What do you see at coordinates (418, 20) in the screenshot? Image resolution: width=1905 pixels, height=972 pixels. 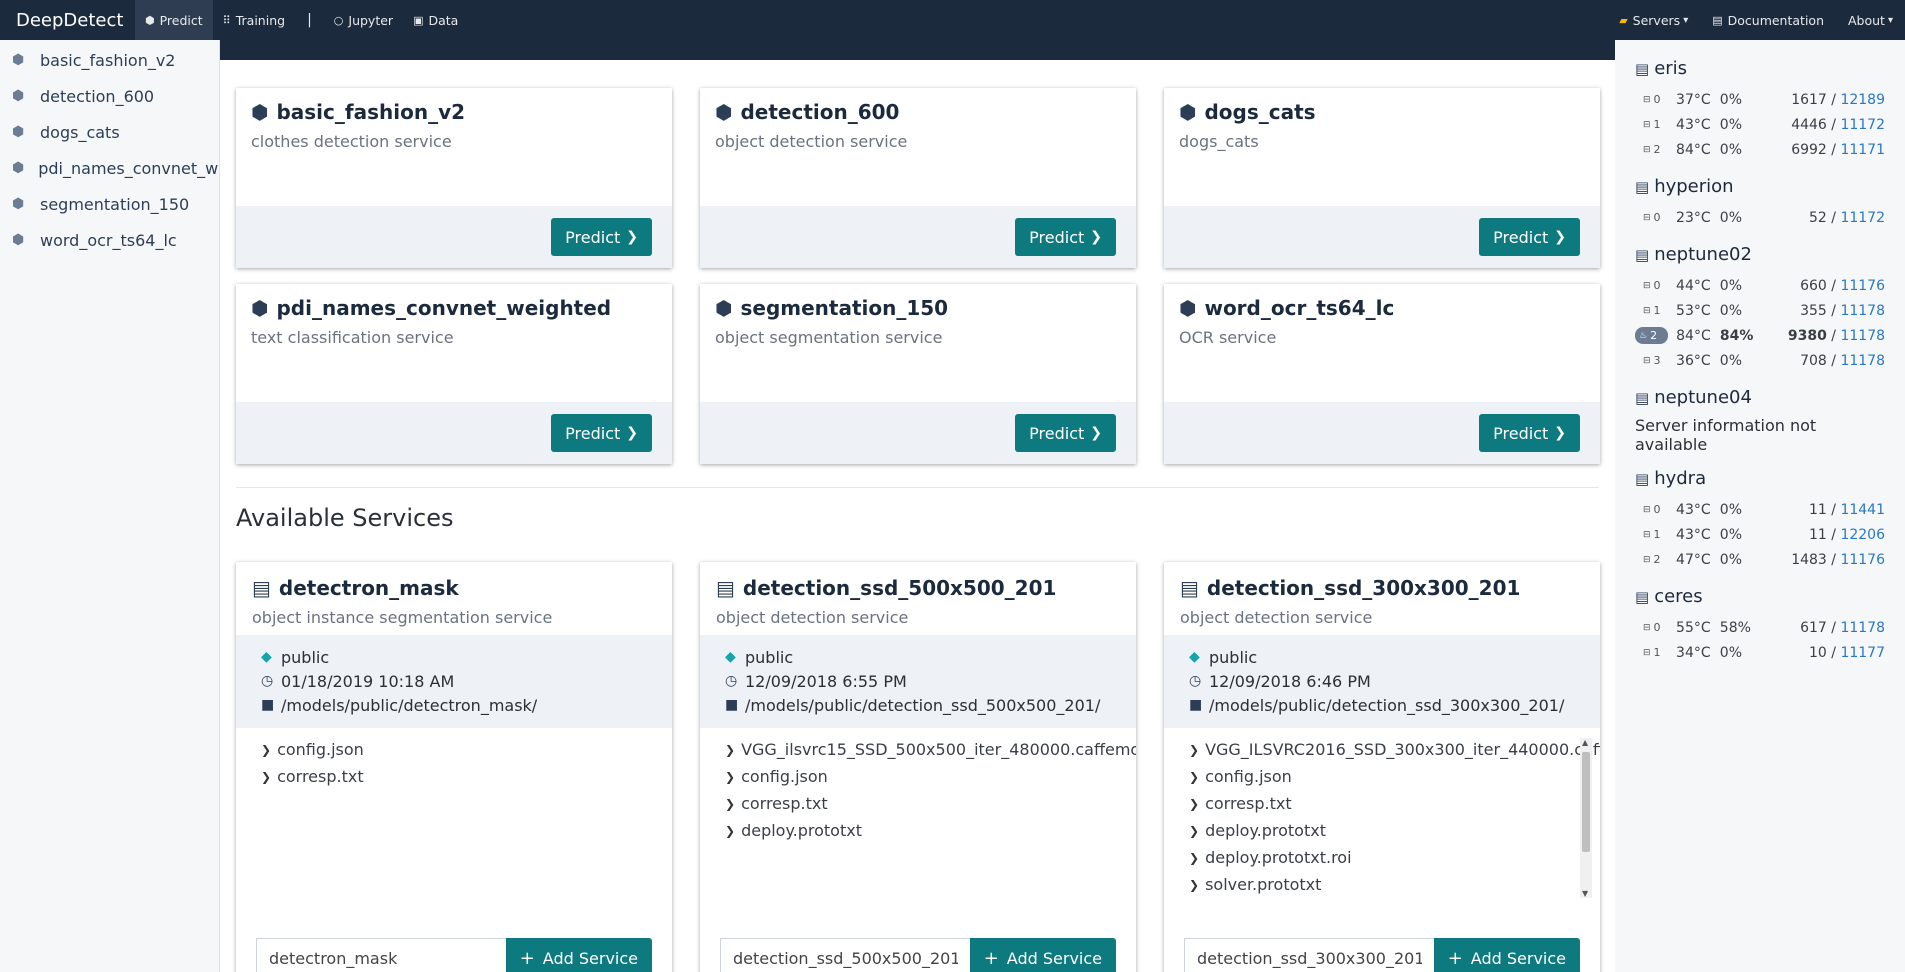 I see `save-icon: ▣` at bounding box center [418, 20].